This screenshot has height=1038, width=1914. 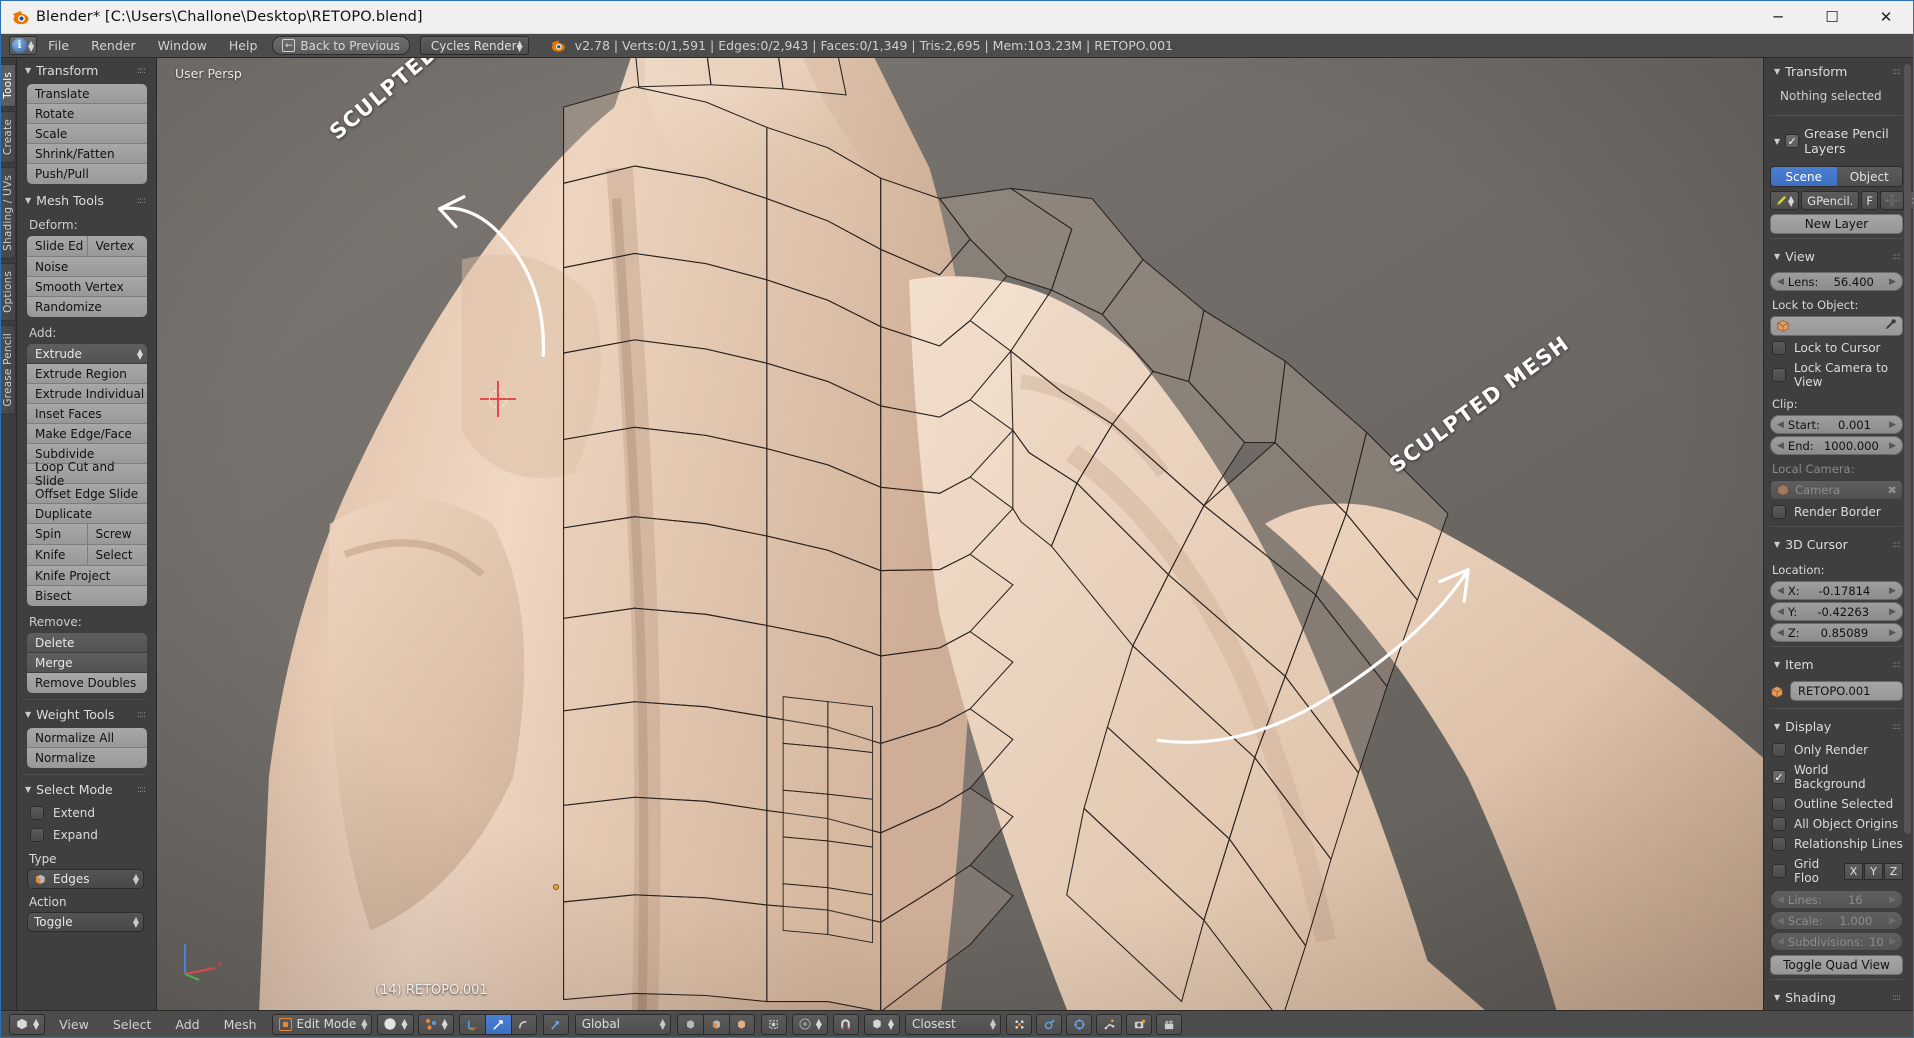 I want to click on tab-grease-pencil: Grease Pencil, so click(x=8, y=369).